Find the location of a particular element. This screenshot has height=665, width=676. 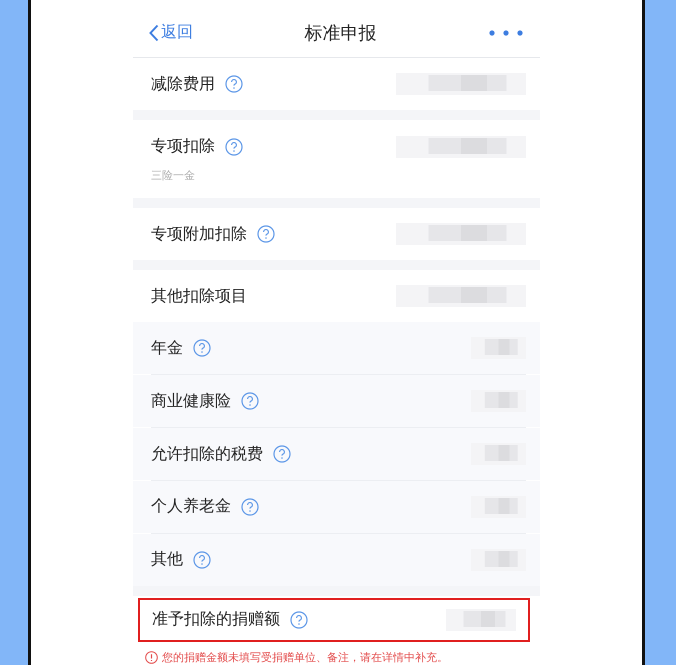

chevron-left-icon is located at coordinates (154, 33).